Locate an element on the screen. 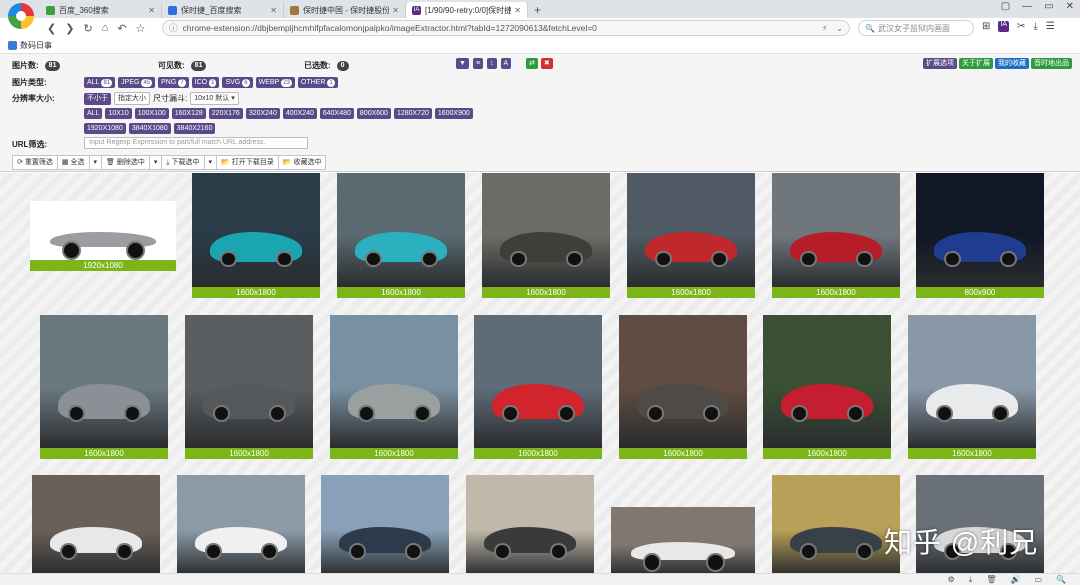  type-filter-button: PNG 7 is located at coordinates (173, 82).